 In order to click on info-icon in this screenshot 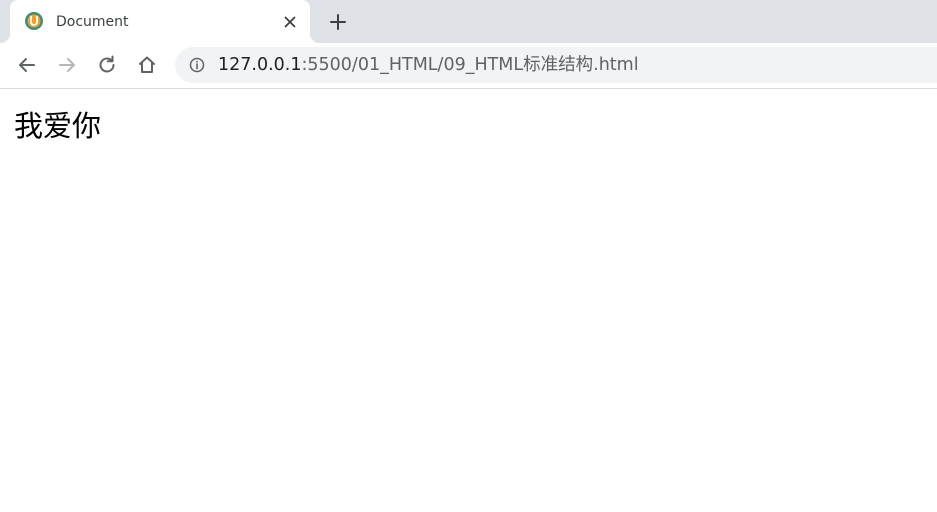, I will do `click(197, 65)`.